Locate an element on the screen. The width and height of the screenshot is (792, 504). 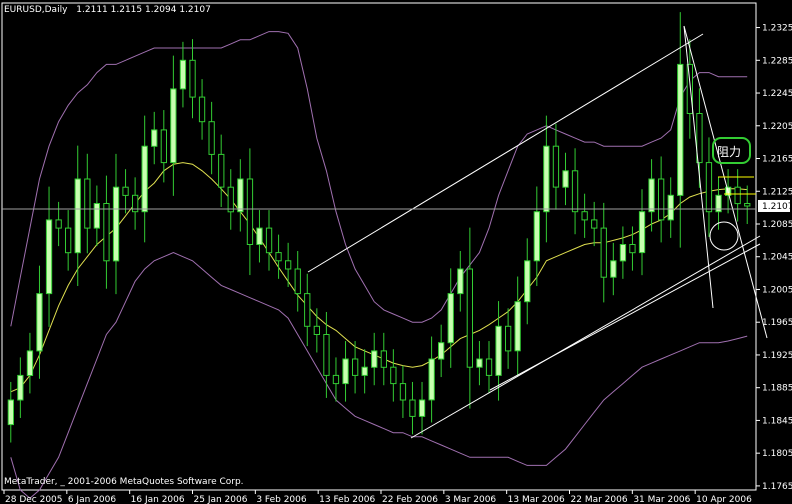
symbol-label: EURUSD,Daily is located at coordinates (36, 10).